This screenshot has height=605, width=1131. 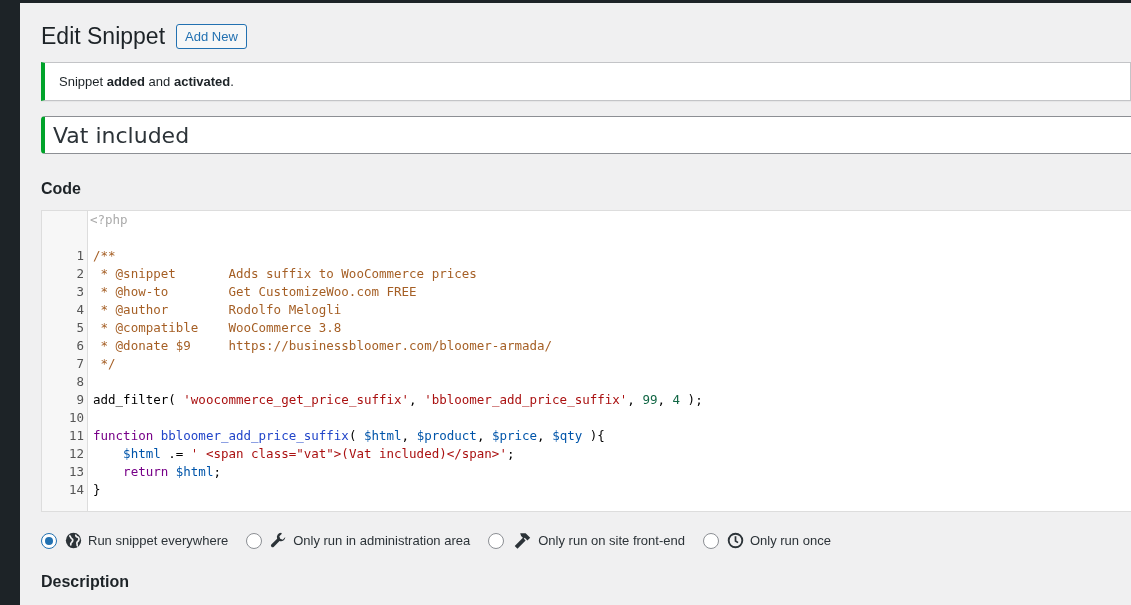 What do you see at coordinates (80, 328) in the screenshot?
I see `line-number: 5` at bounding box center [80, 328].